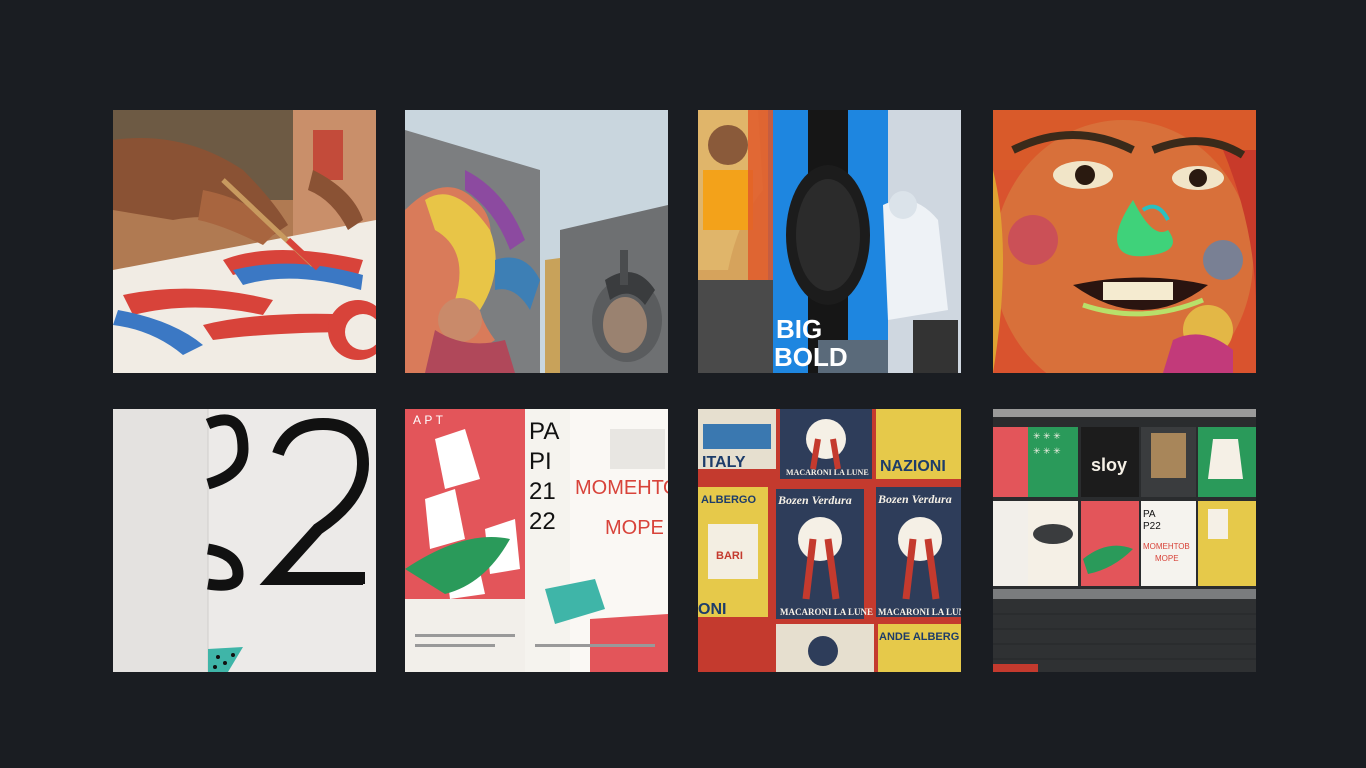  Describe the element at coordinates (1109, 465) in the screenshot. I see `poster-text-sloy: sloy` at that location.